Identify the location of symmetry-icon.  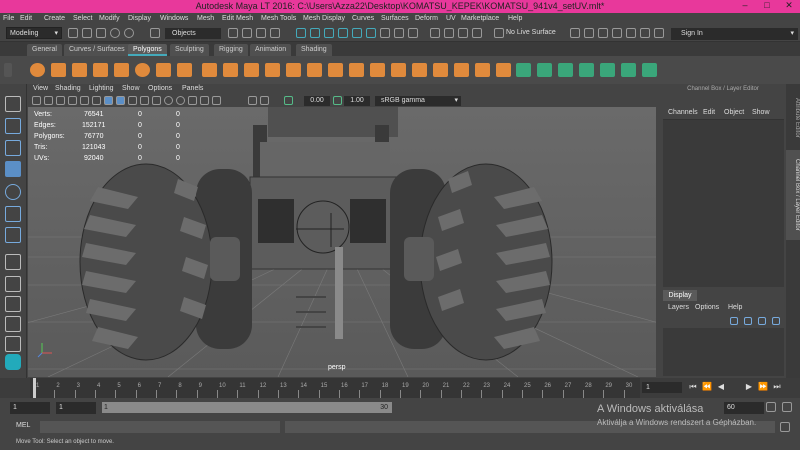
(575, 33).